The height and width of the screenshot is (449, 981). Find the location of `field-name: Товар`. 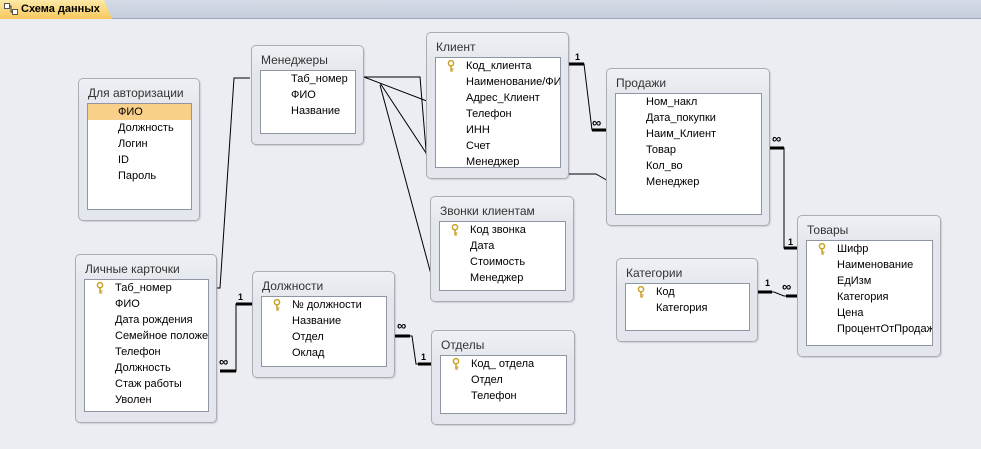

field-name: Товар is located at coordinates (661, 150).